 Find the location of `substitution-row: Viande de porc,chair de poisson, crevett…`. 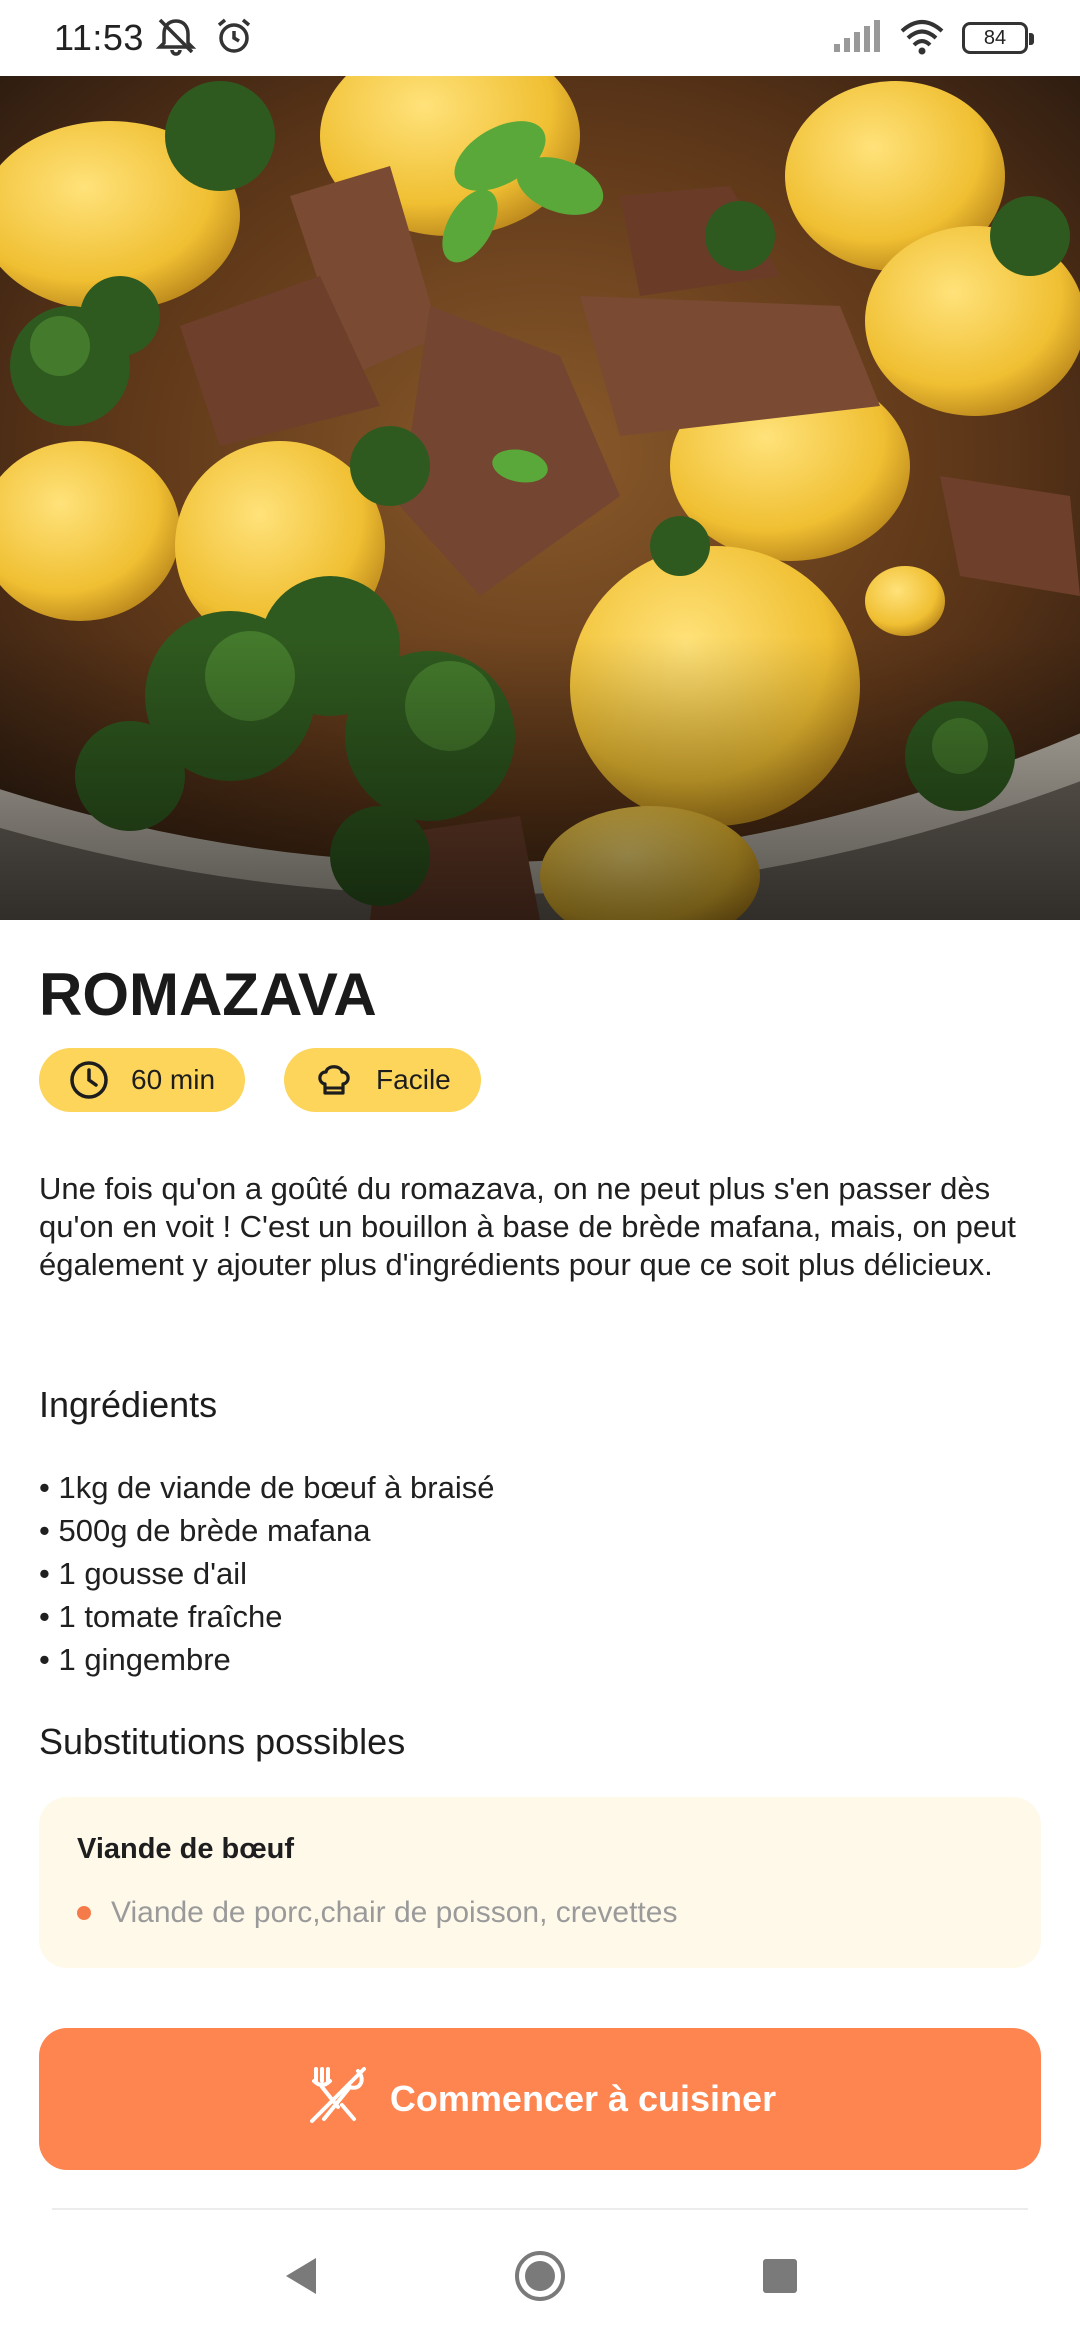

substitution-row: Viande de porc,chair de poisson, crevett… is located at coordinates (540, 1913).